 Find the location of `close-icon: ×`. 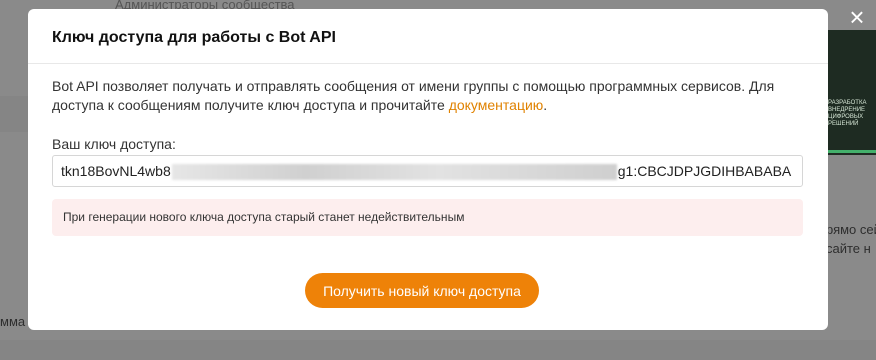

close-icon: × is located at coordinates (857, 17).